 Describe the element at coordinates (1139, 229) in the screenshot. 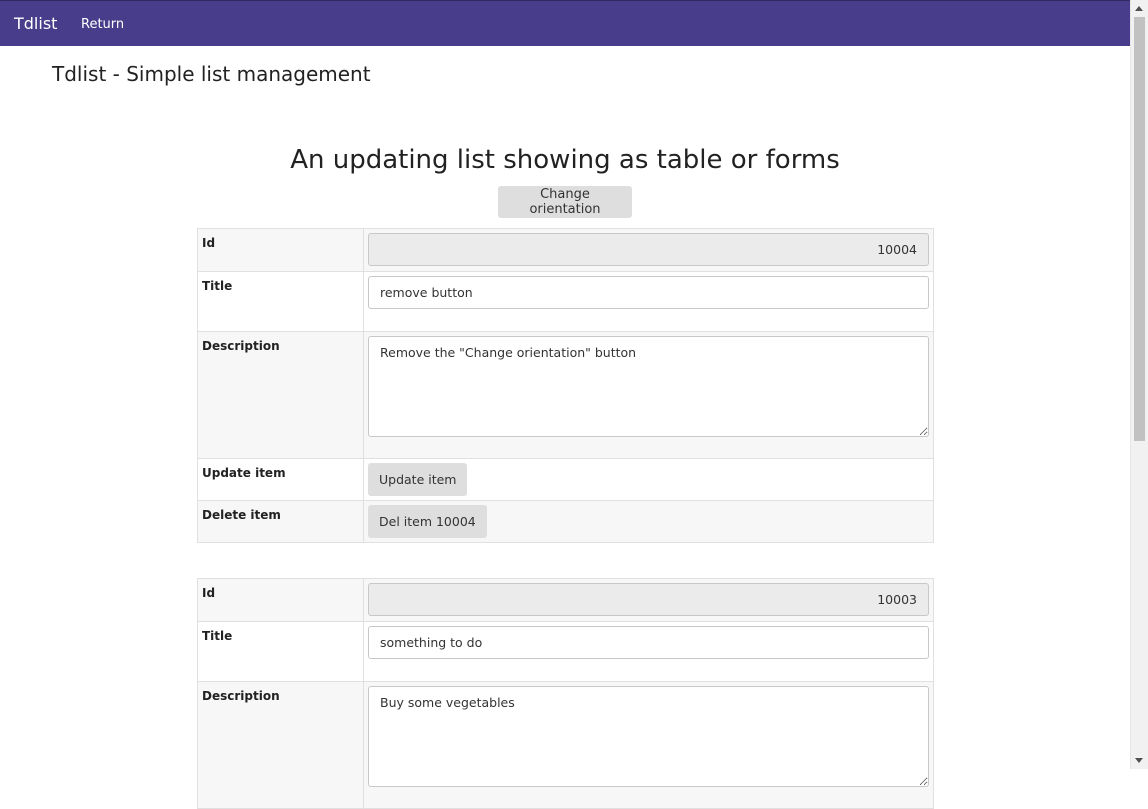

I see `scrollbar-thumb` at that location.